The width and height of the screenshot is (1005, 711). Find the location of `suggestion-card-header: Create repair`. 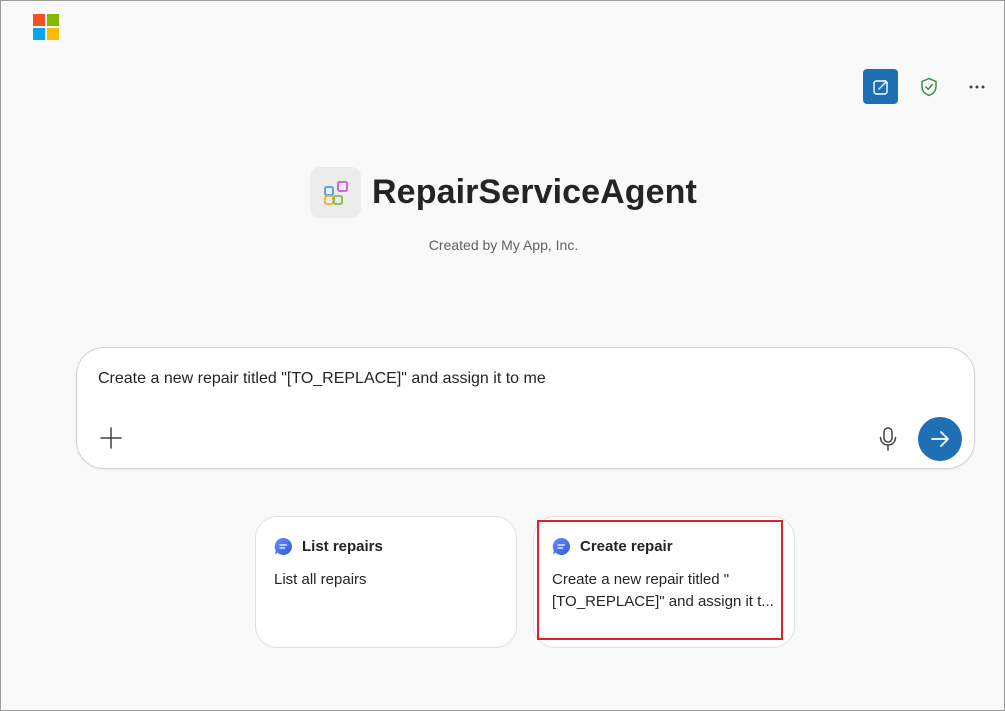

suggestion-card-header: Create repair is located at coordinates (612, 546).